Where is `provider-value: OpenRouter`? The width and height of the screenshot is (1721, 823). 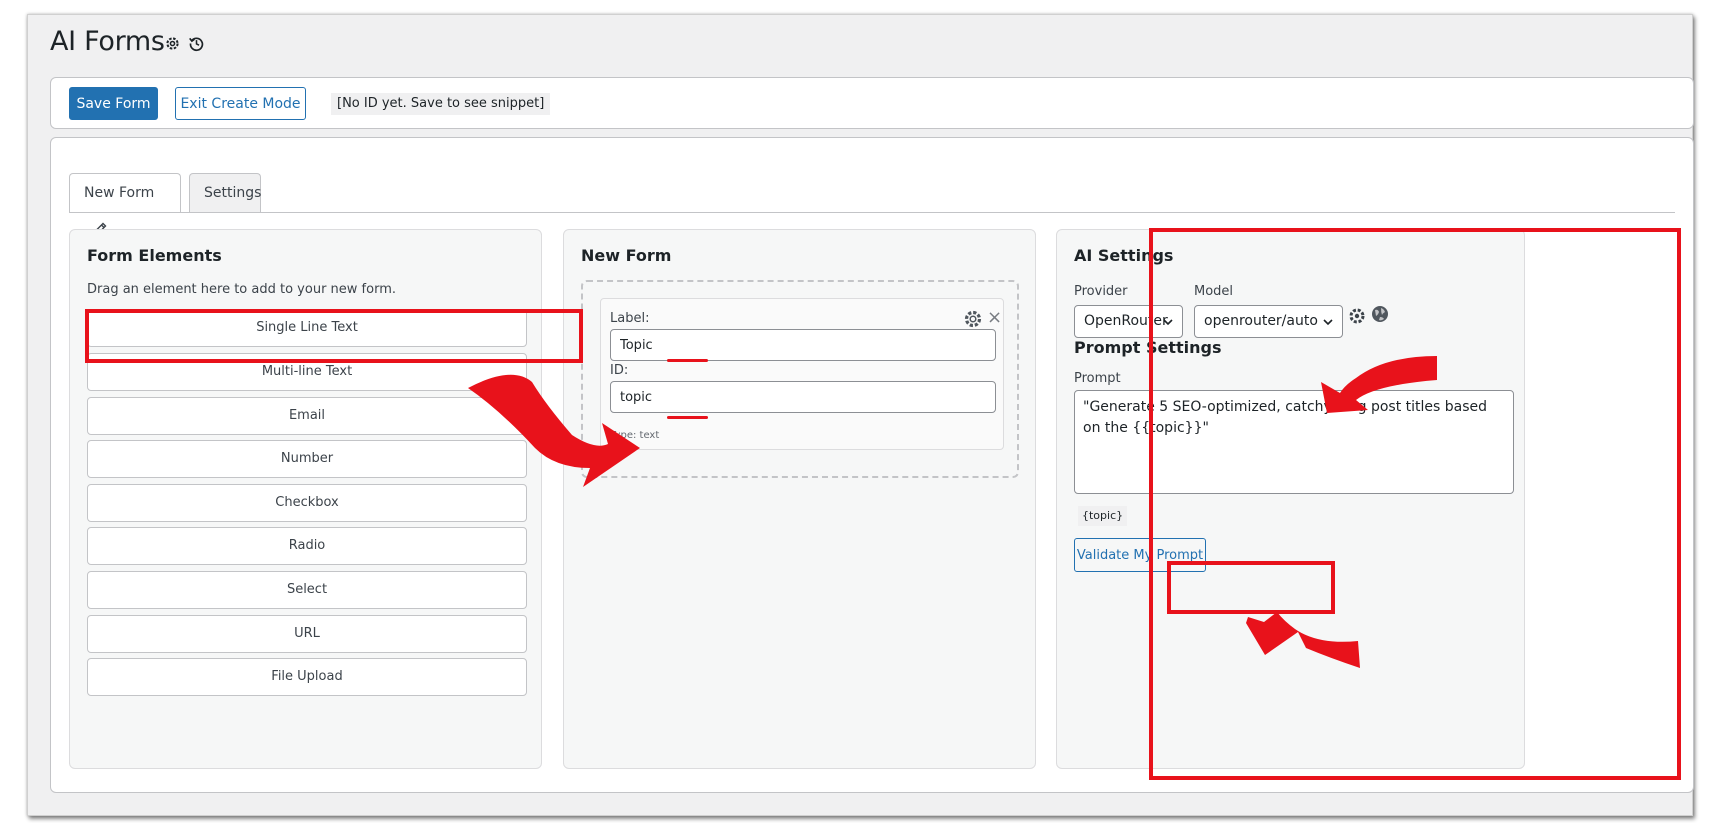 provider-value: OpenRouter is located at coordinates (1126, 321).